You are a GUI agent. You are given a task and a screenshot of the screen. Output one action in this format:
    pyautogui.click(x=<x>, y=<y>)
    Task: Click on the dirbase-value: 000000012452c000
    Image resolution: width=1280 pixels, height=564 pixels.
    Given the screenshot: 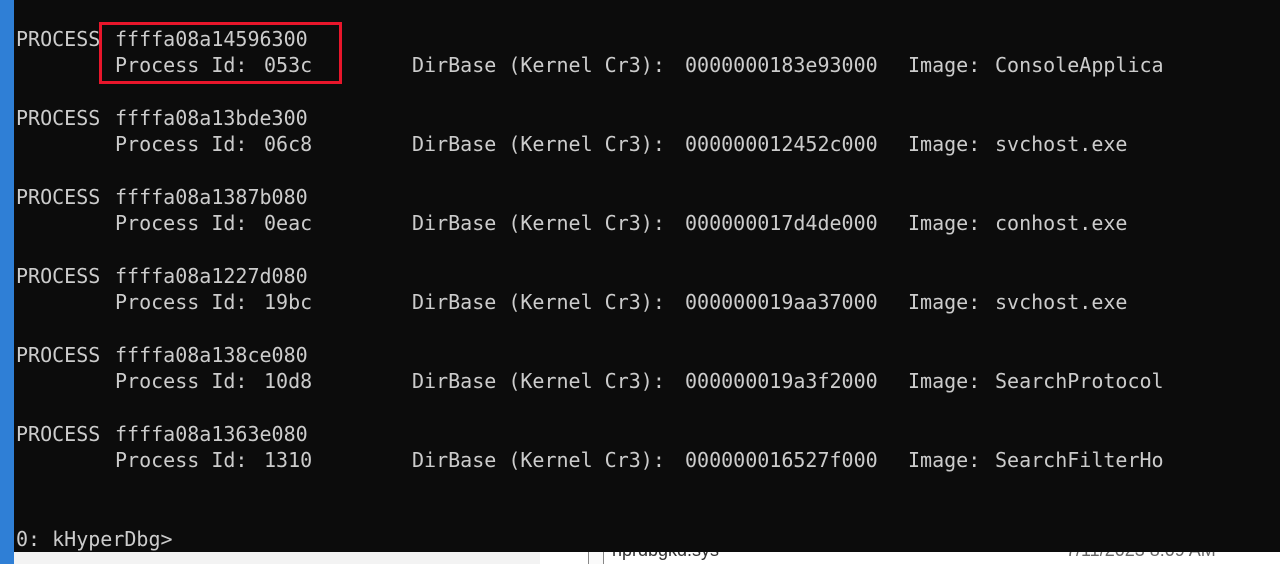 What is the action you would take?
    pyautogui.click(x=781, y=144)
    